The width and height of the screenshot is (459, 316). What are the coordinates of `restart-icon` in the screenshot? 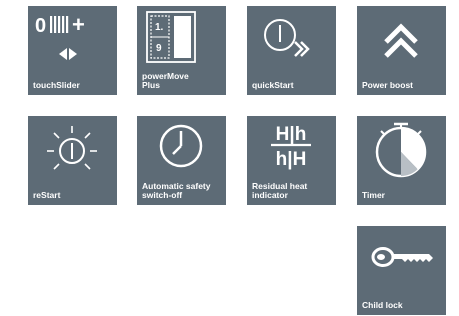 It's located at (72, 147).